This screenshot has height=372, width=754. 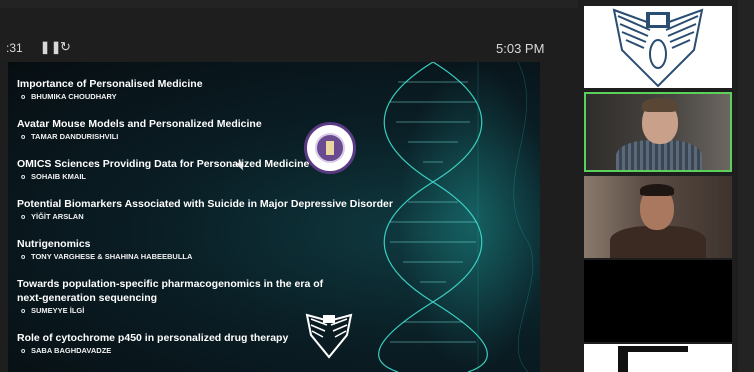 What do you see at coordinates (53, 176) in the screenshot?
I see `talk-author: o SOHAIB KMAIL` at bounding box center [53, 176].